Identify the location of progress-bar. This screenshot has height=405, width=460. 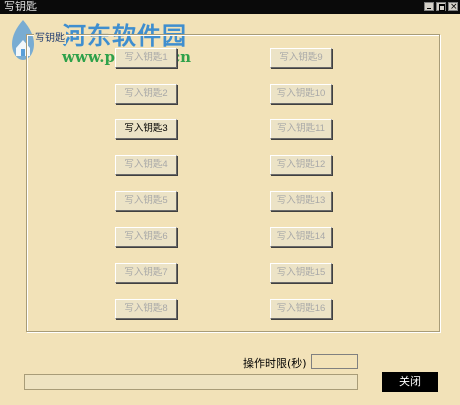
(191, 382).